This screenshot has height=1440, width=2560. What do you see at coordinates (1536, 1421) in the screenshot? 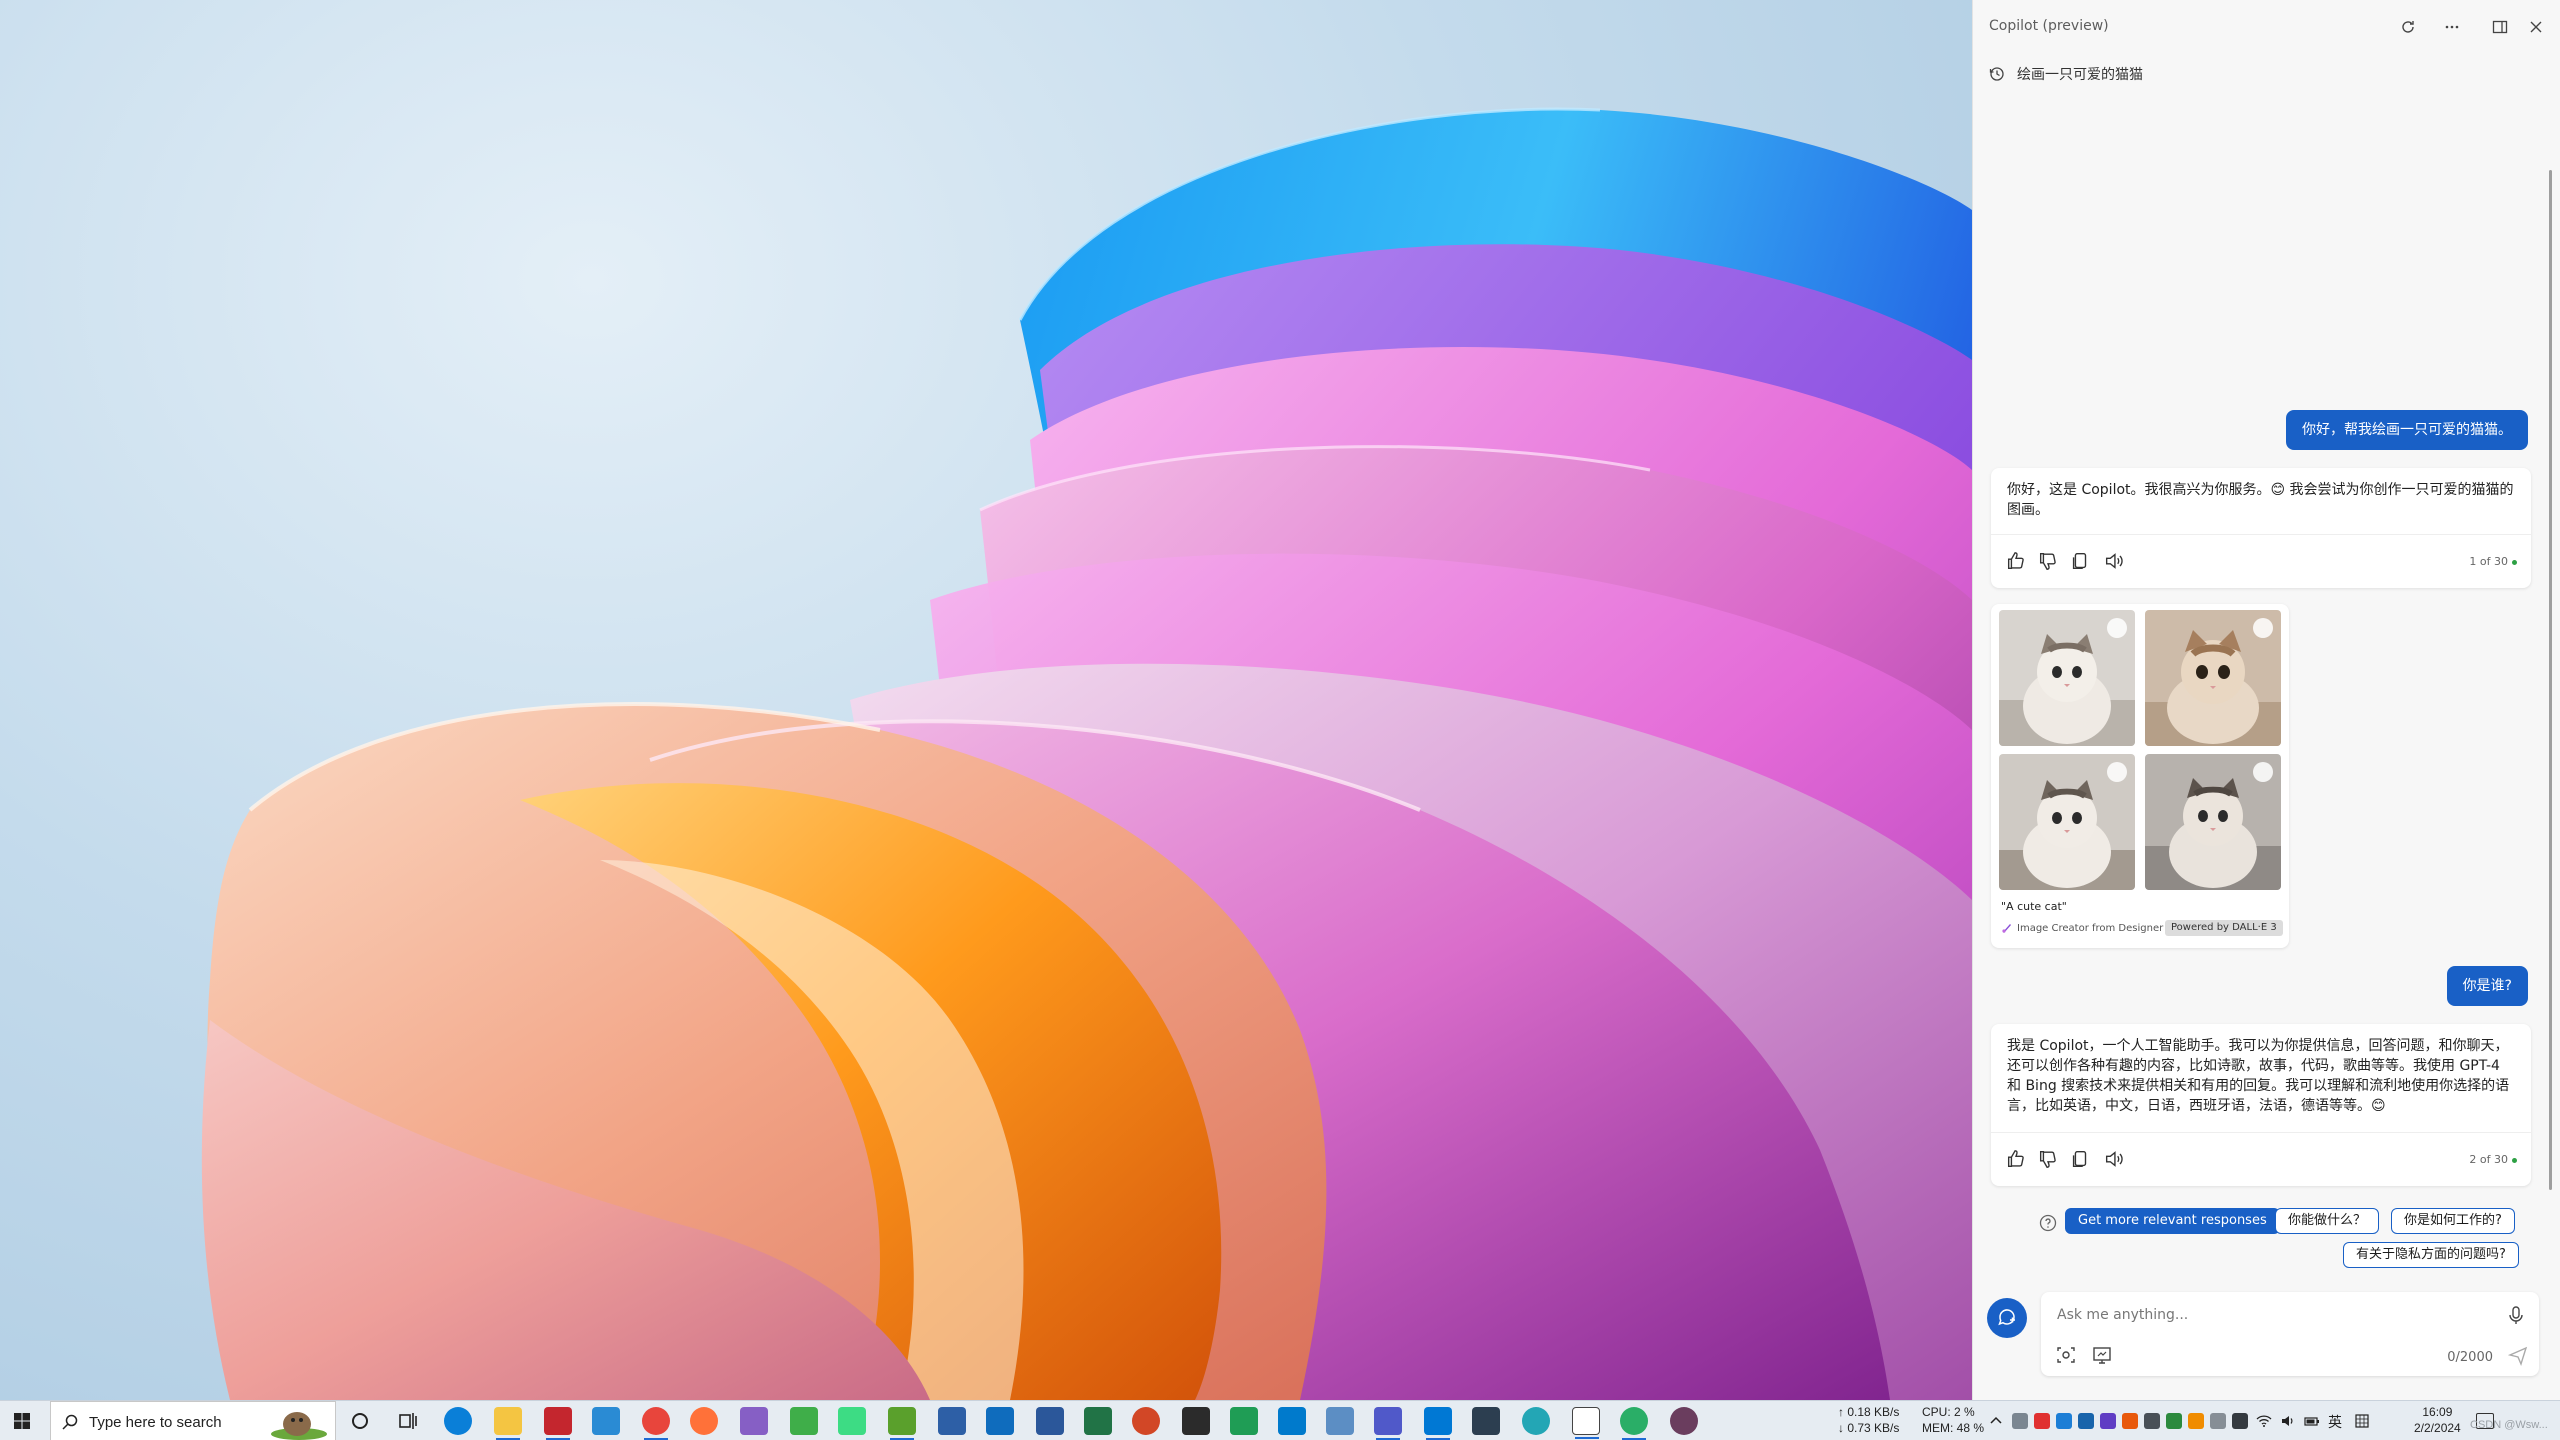
I see `edge-dev-icon` at bounding box center [1536, 1421].